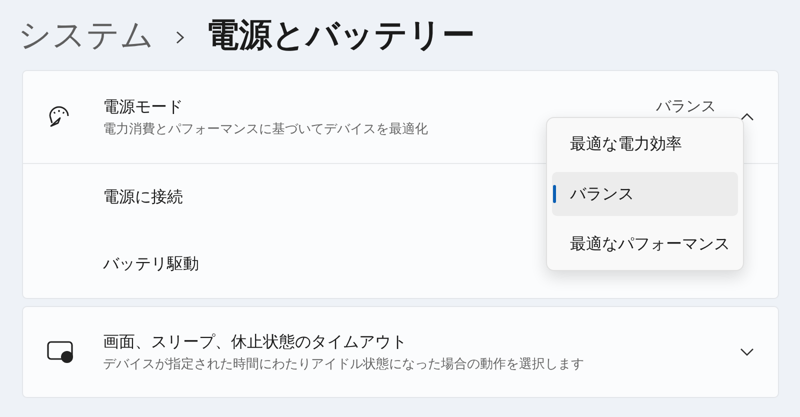 This screenshot has width=800, height=417. I want to click on menu-option: 最適な電力効率, so click(645, 144).